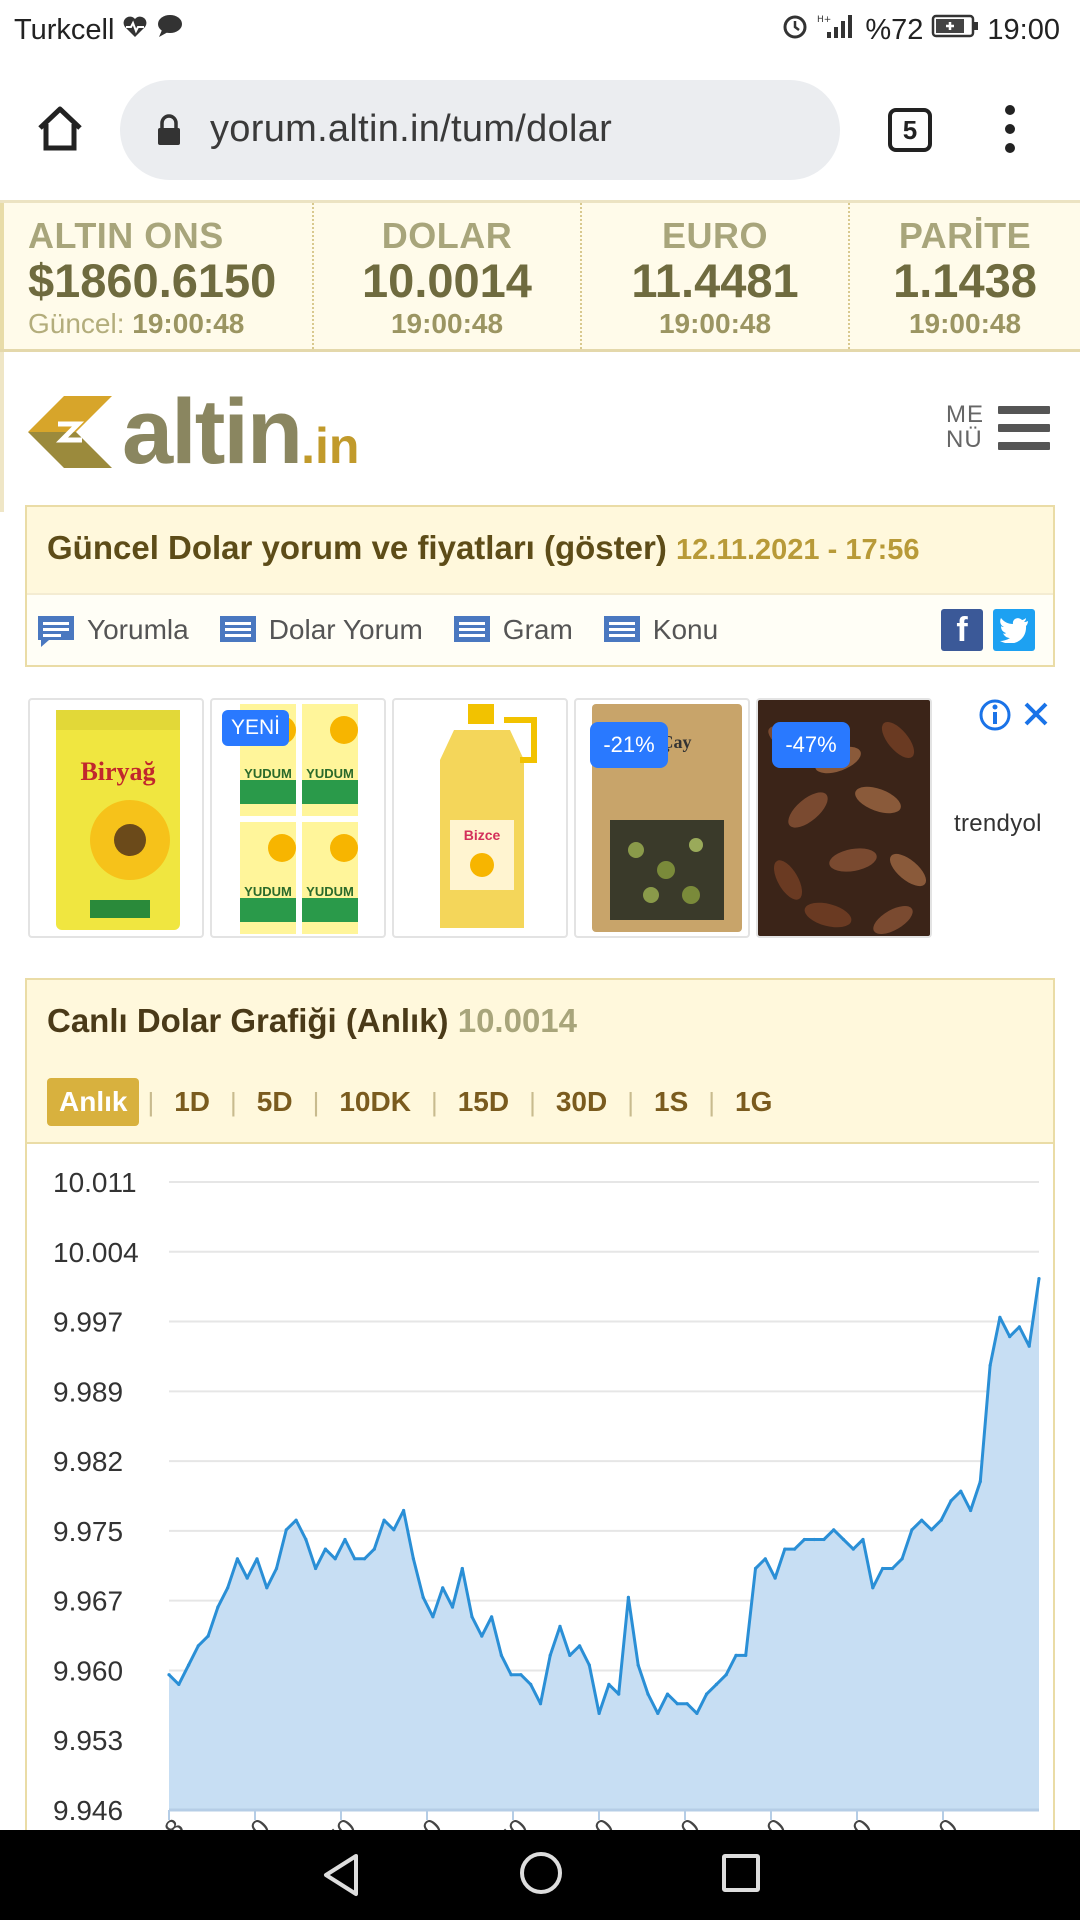 This screenshot has width=1080, height=1920. What do you see at coordinates (113, 630) in the screenshot?
I see `link-yorumla: Yorumla` at bounding box center [113, 630].